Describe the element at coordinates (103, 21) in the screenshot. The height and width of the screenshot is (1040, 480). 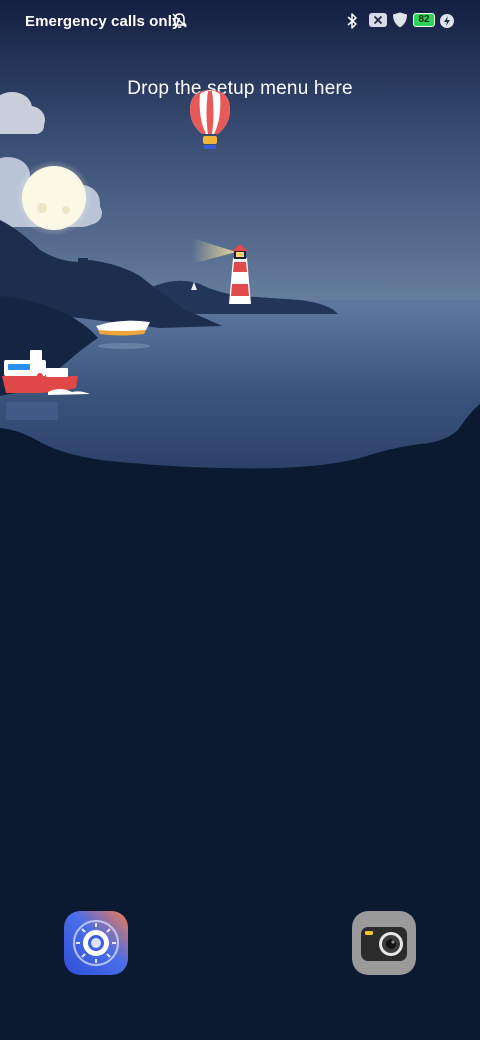
I see `carrier-label: Emergency calls only` at that location.